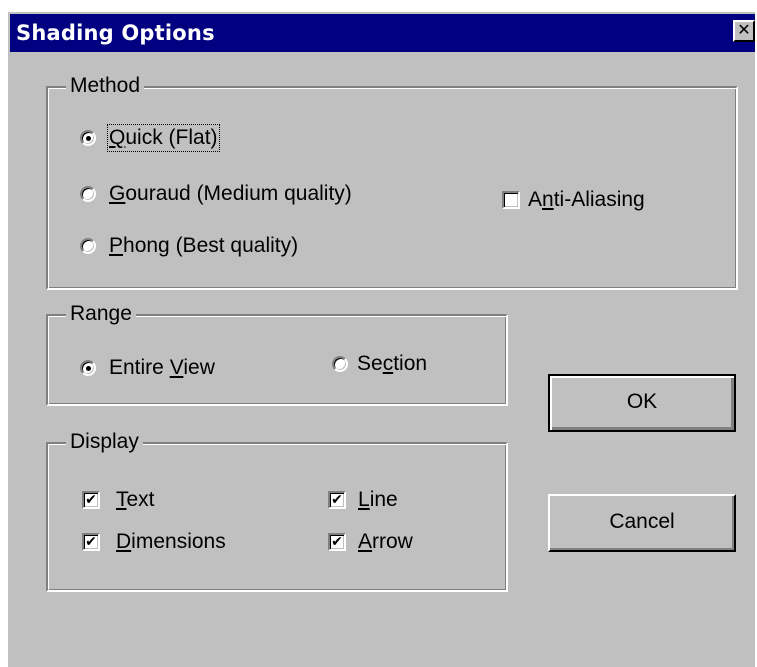  I want to click on close-button: ✕, so click(744, 31).